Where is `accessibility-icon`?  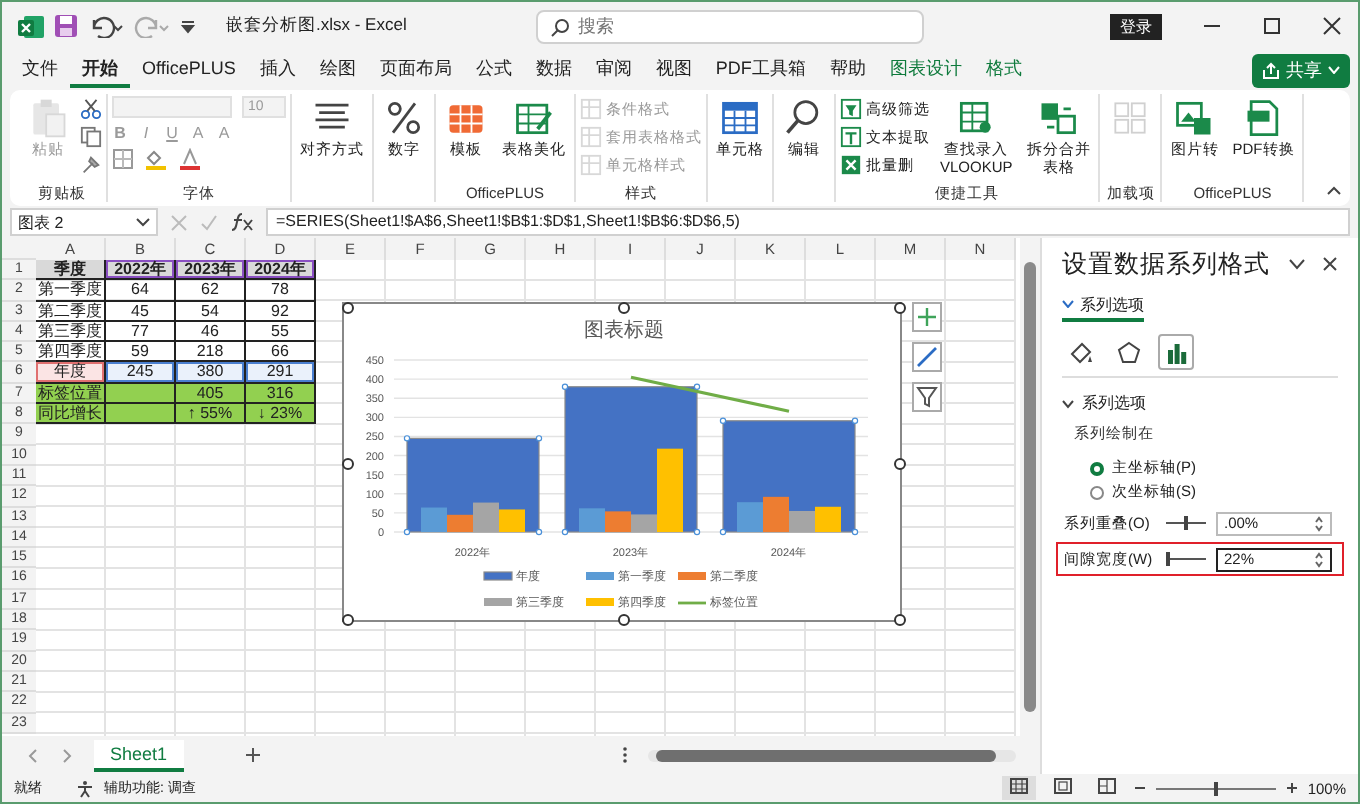 accessibility-icon is located at coordinates (85, 788).